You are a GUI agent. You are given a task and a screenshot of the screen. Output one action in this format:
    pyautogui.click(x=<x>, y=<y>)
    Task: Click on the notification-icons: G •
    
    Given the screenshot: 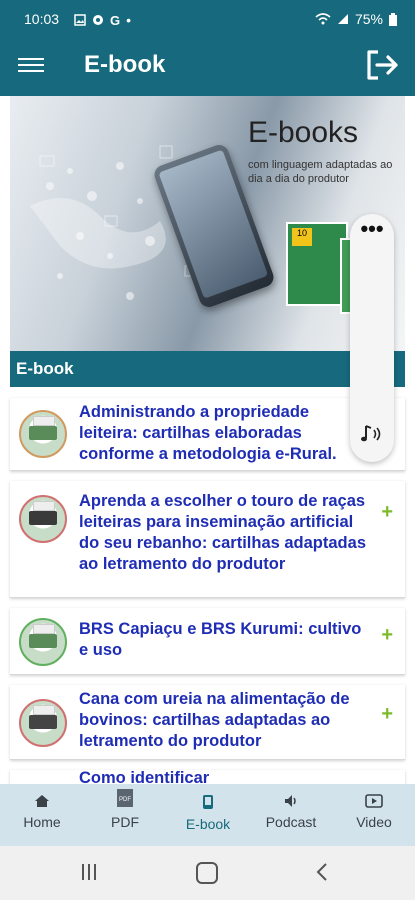 What is the action you would take?
    pyautogui.click(x=102, y=20)
    